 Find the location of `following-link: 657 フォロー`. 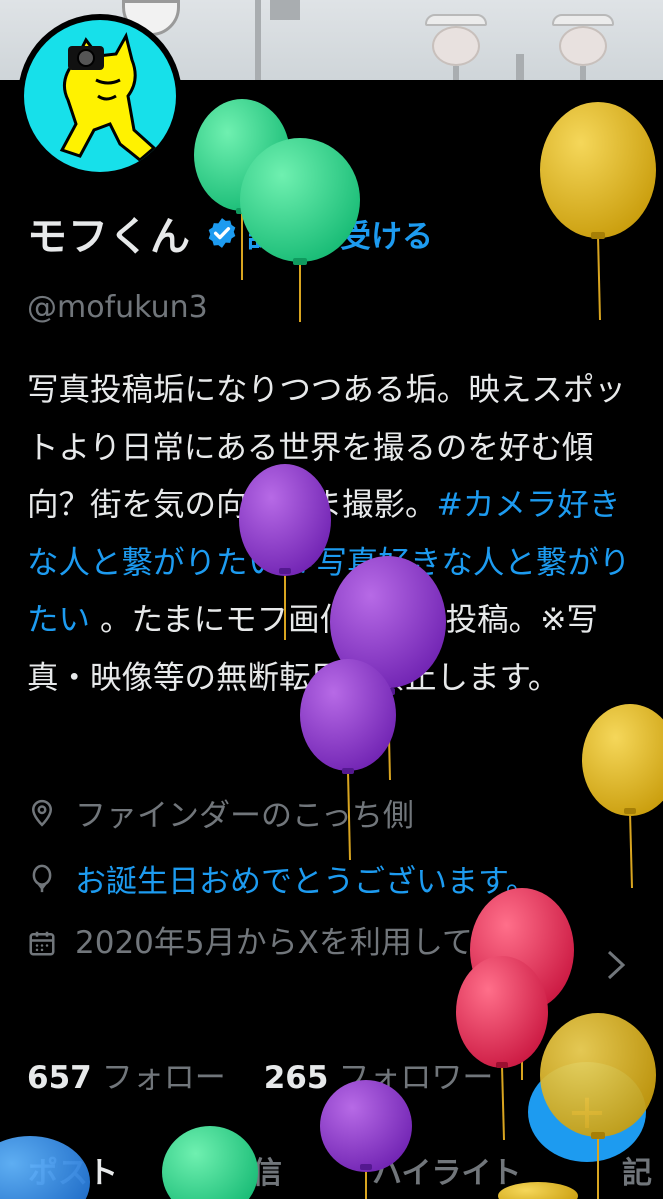

following-link: 657 フォロー is located at coordinates (126, 1074).